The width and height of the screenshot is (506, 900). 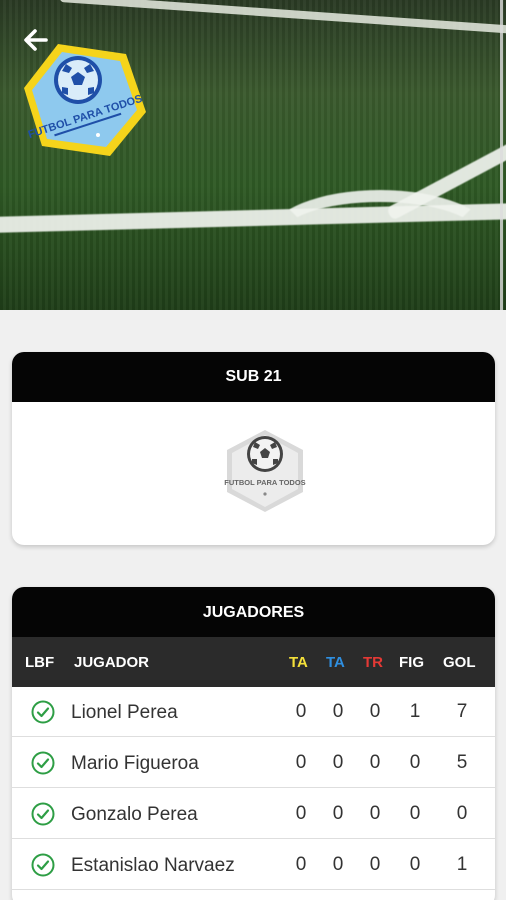 I want to click on stat-gol: 5, so click(x=462, y=762).